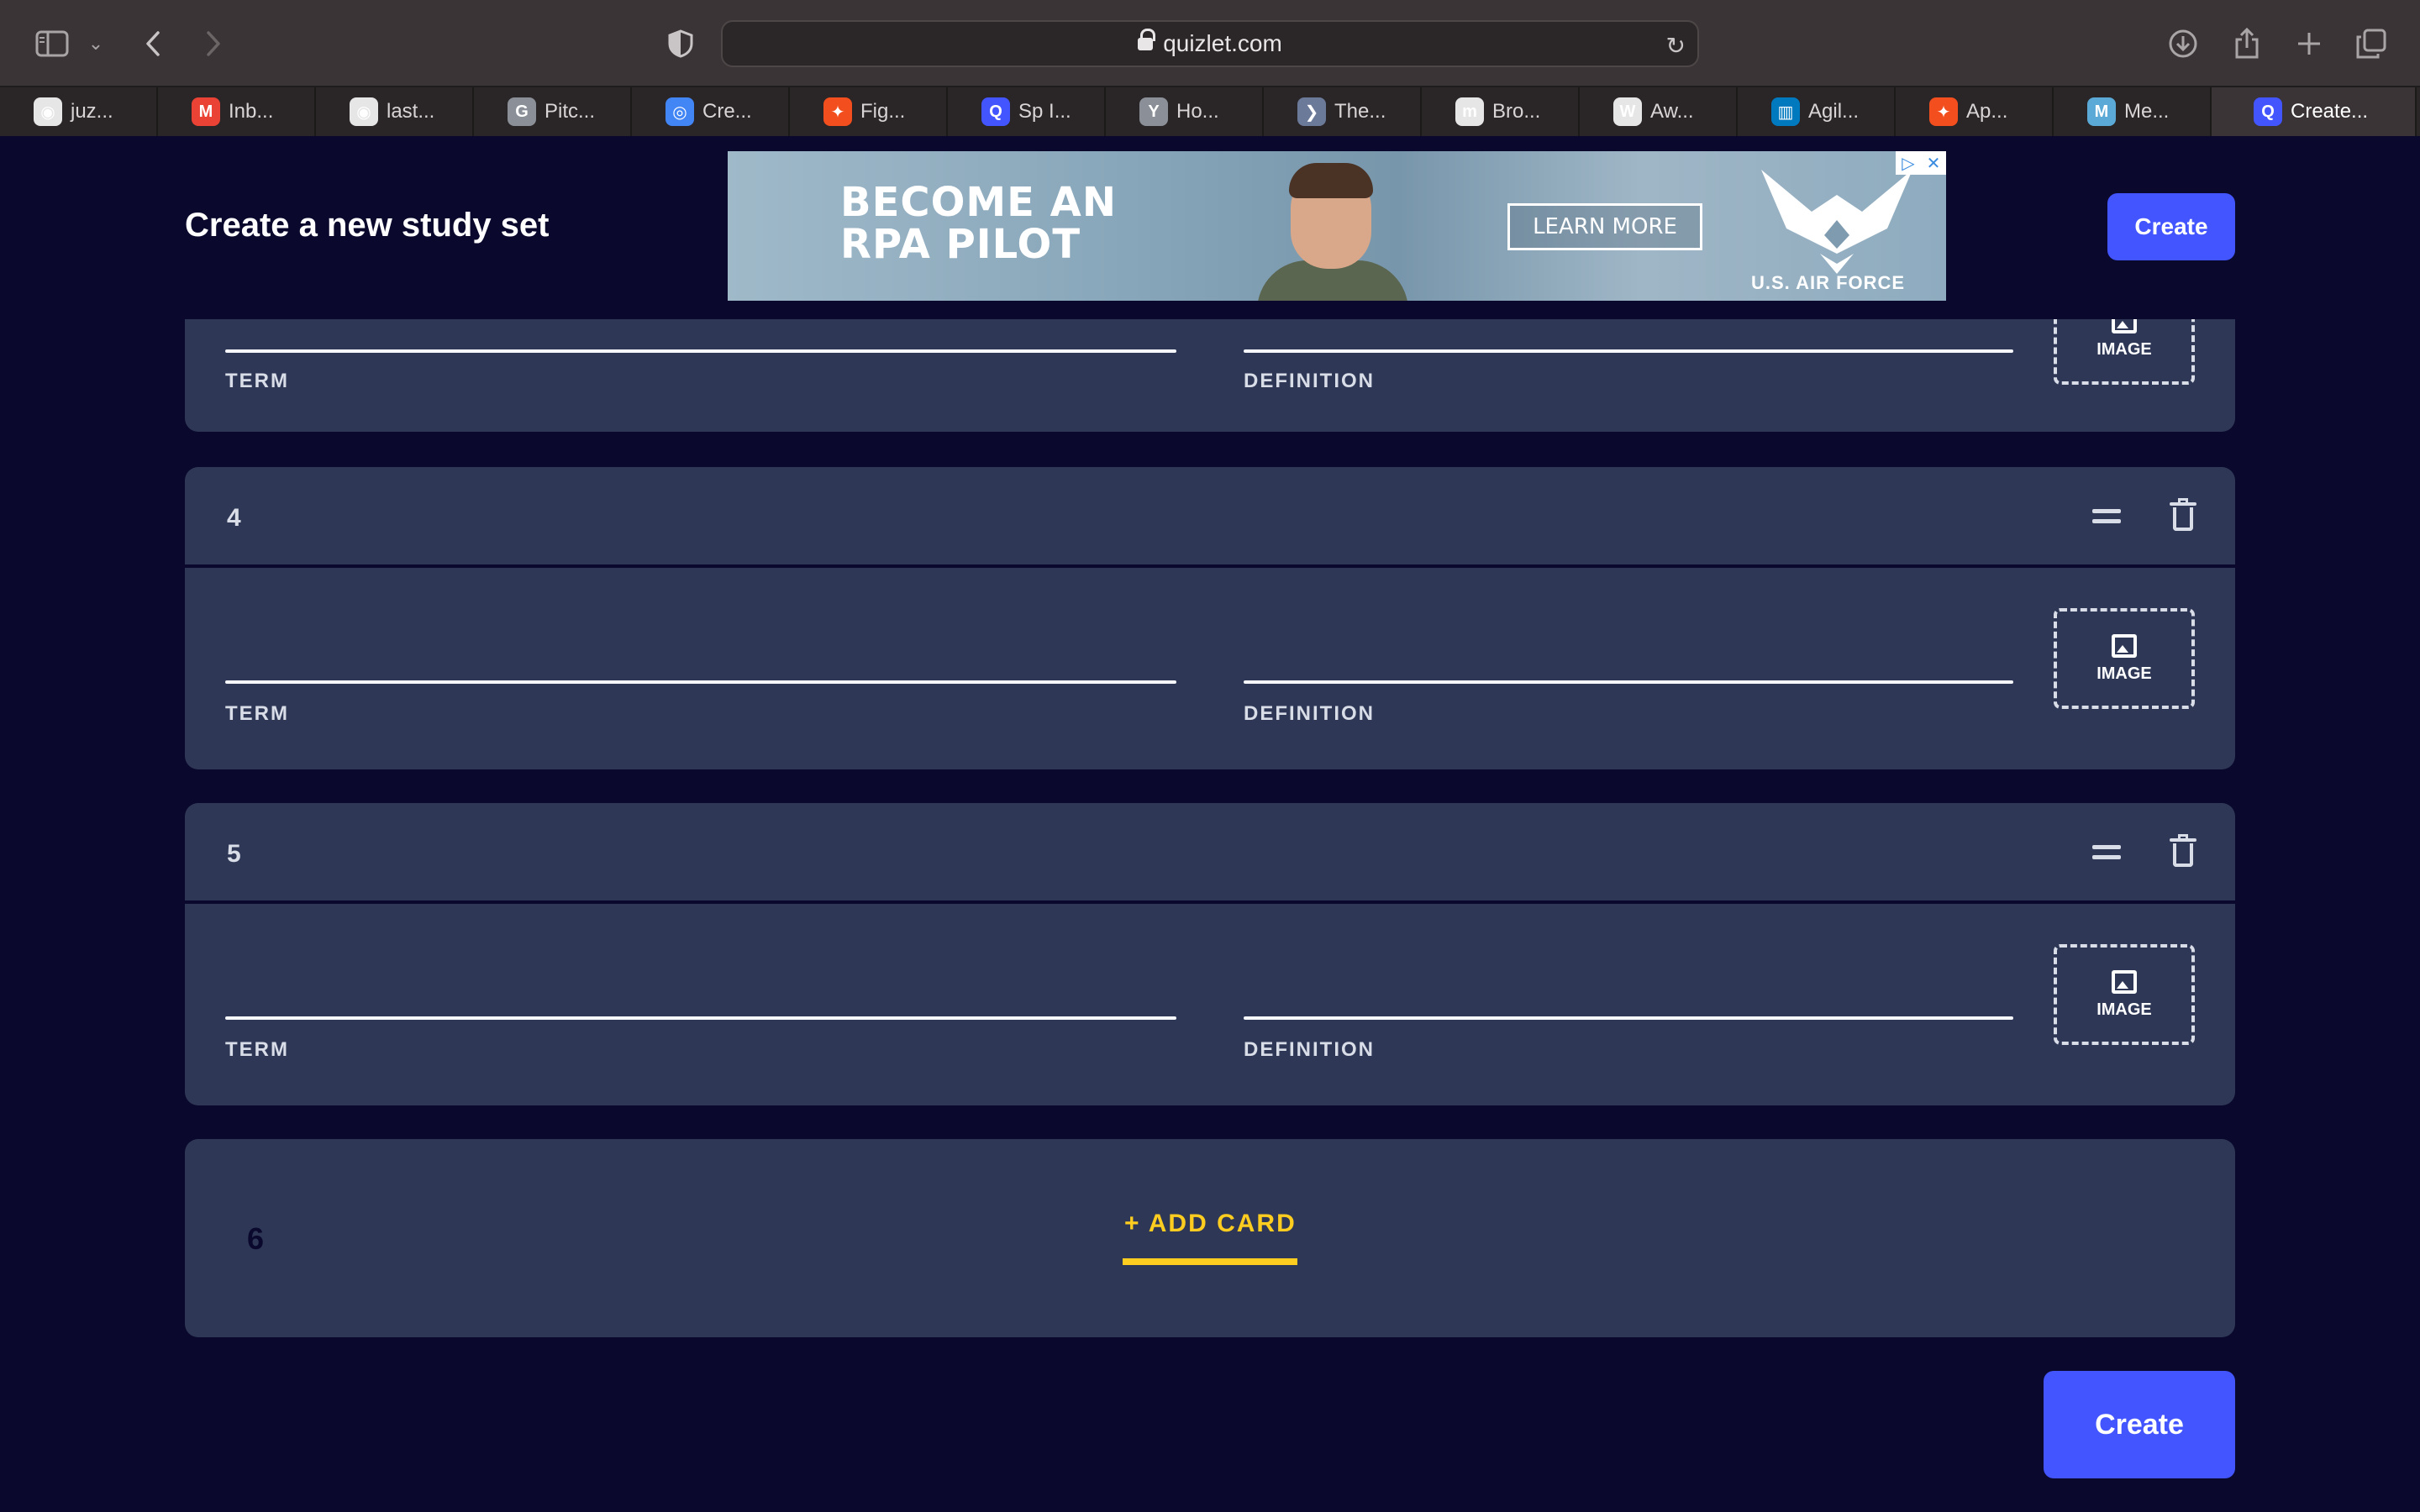 The image size is (2420, 1512). What do you see at coordinates (367, 225) in the screenshot?
I see `page-title: Create a new study set` at bounding box center [367, 225].